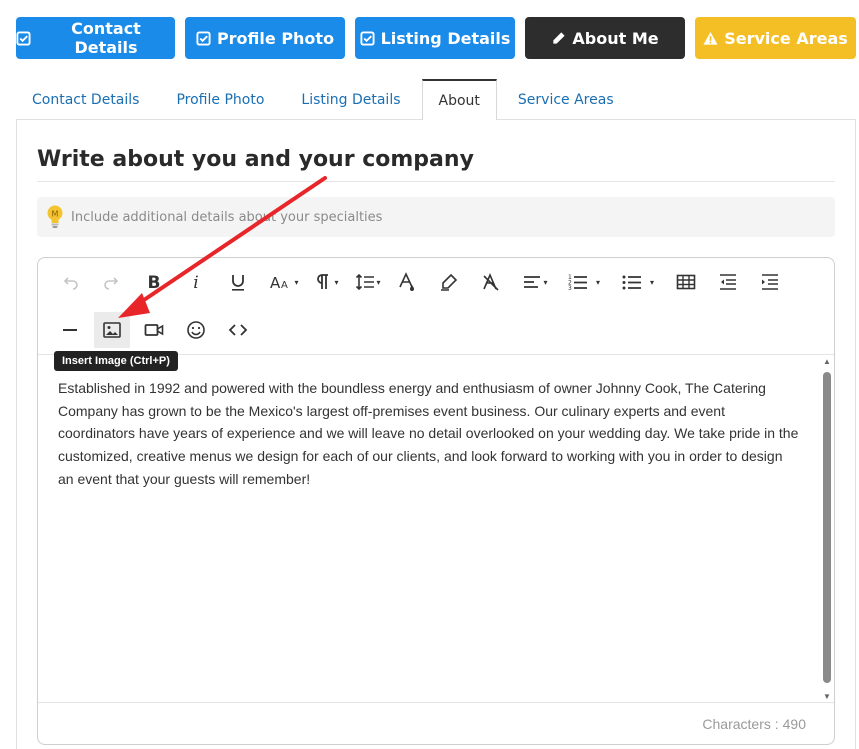 This screenshot has height=749, width=859. What do you see at coordinates (686, 282) in the screenshot?
I see `table-icon` at bounding box center [686, 282].